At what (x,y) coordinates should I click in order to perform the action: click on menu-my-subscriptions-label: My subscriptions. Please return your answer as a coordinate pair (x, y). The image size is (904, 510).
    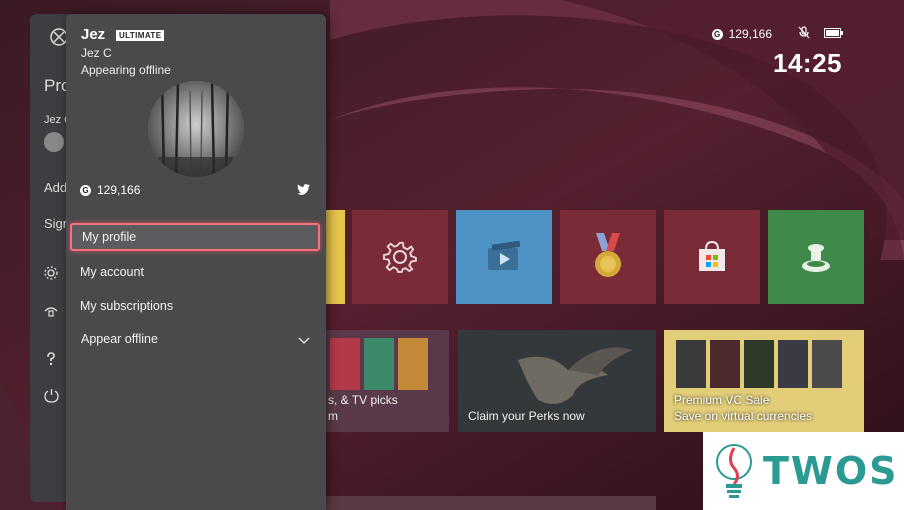
    Looking at the image, I should click on (127, 306).